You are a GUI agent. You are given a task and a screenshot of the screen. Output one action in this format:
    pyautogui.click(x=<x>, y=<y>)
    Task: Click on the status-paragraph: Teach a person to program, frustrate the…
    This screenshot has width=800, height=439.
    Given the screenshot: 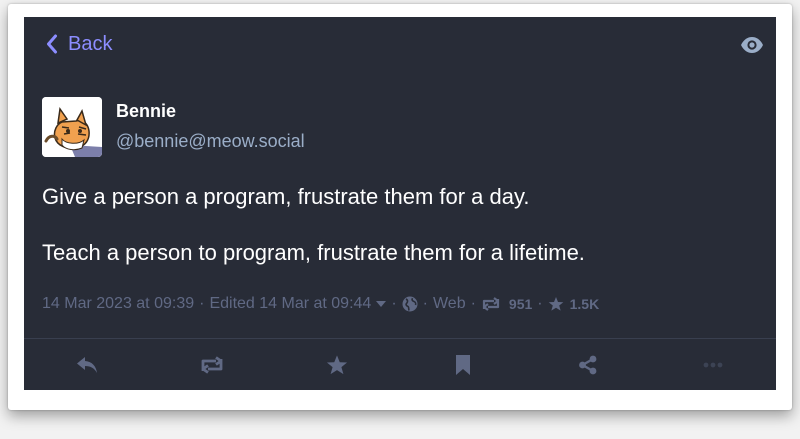 What is the action you would take?
    pyautogui.click(x=313, y=252)
    